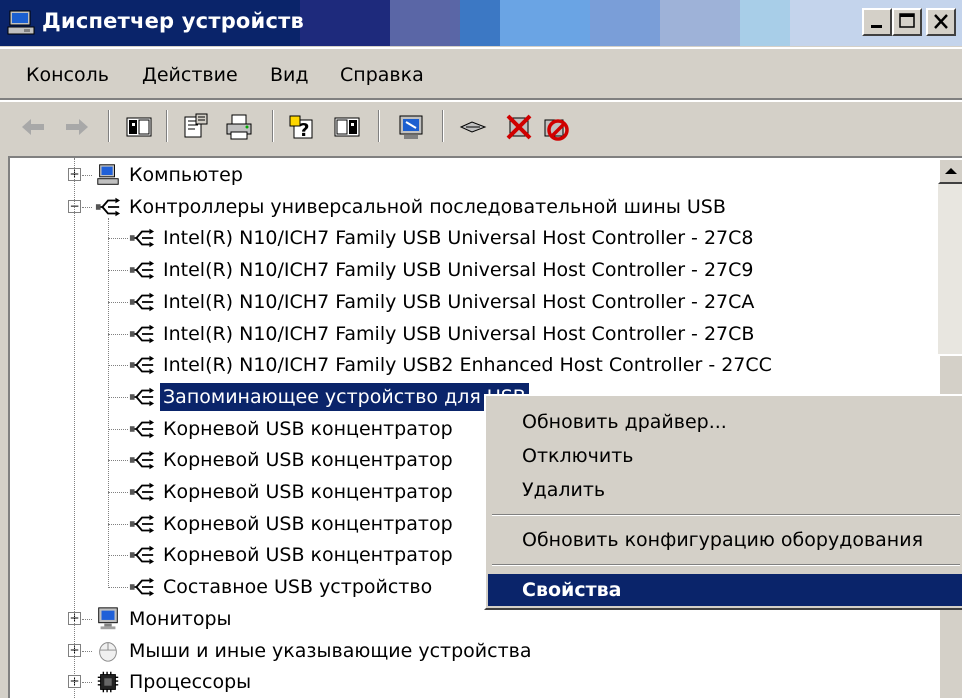  I want to click on tree-item-label: Процессоры, so click(190, 682).